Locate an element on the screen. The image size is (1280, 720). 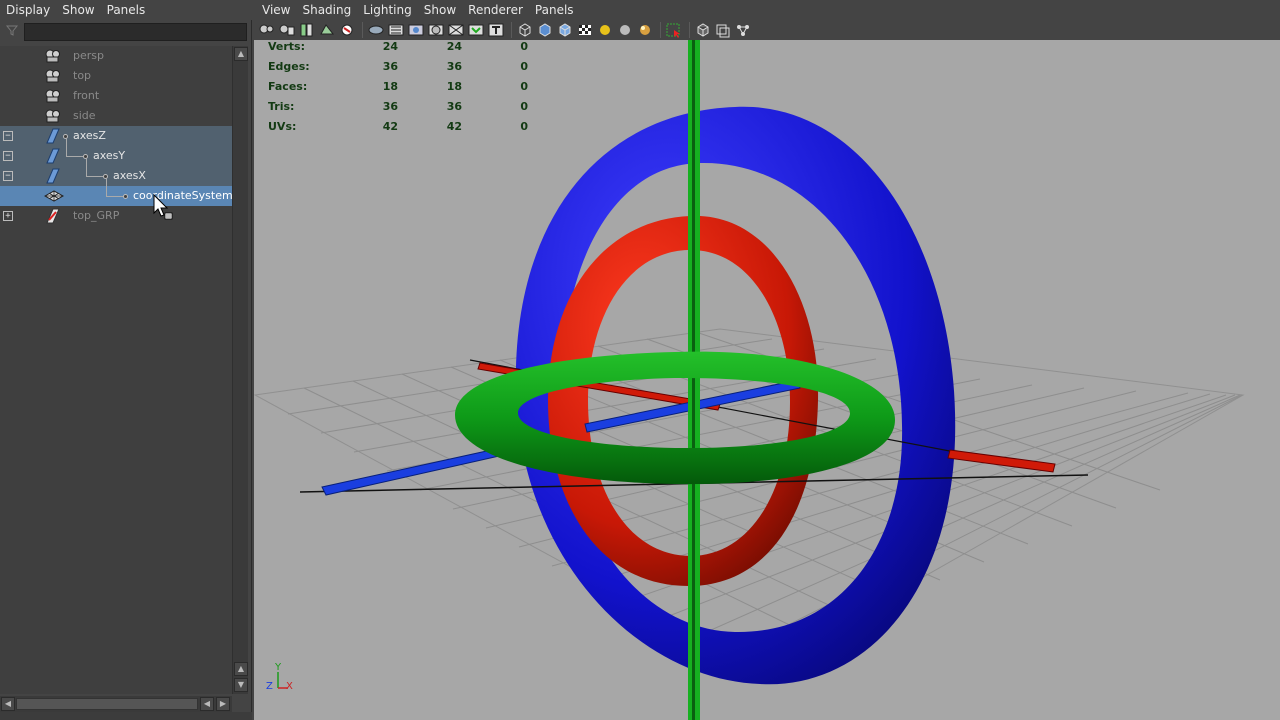
menu-renderer: Renderer is located at coordinates (495, 10).